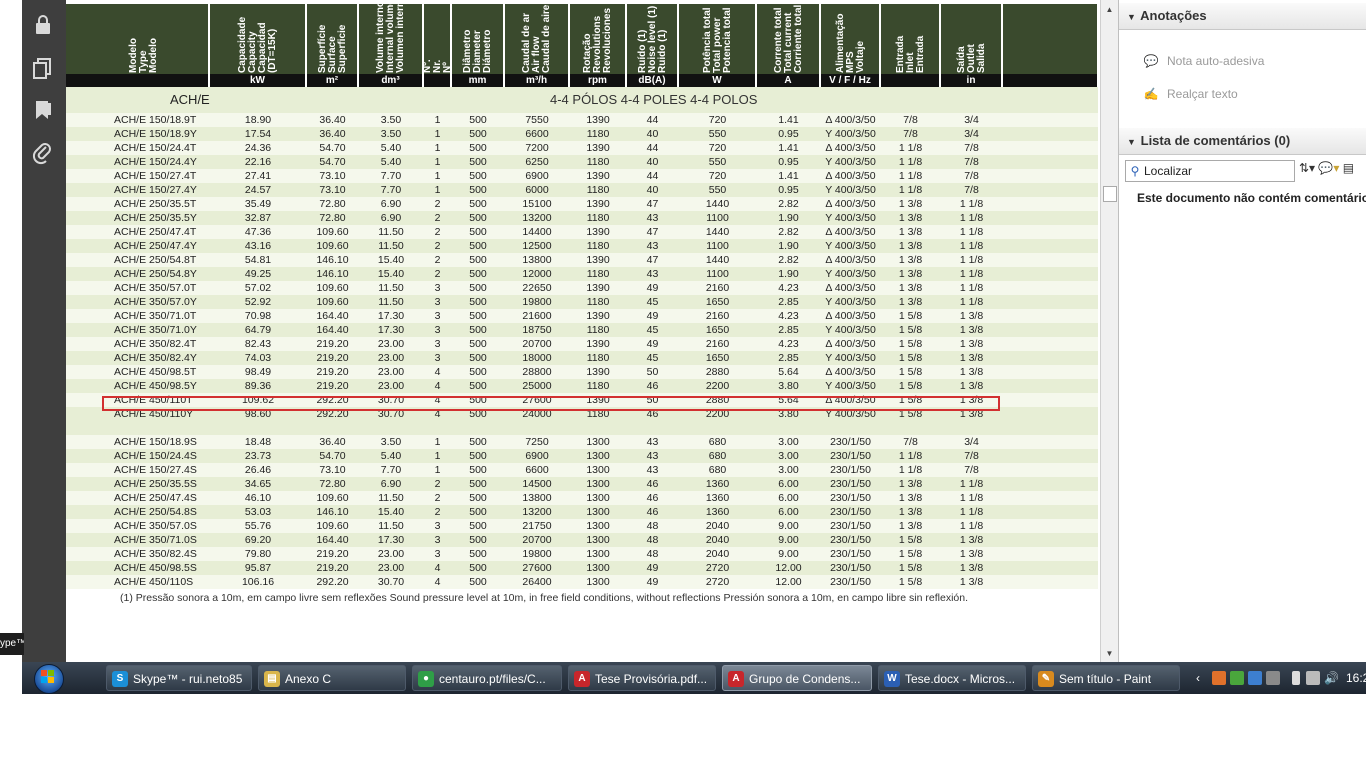  What do you see at coordinates (332, 162) in the screenshot?
I see `table-cell: 54.70` at bounding box center [332, 162].